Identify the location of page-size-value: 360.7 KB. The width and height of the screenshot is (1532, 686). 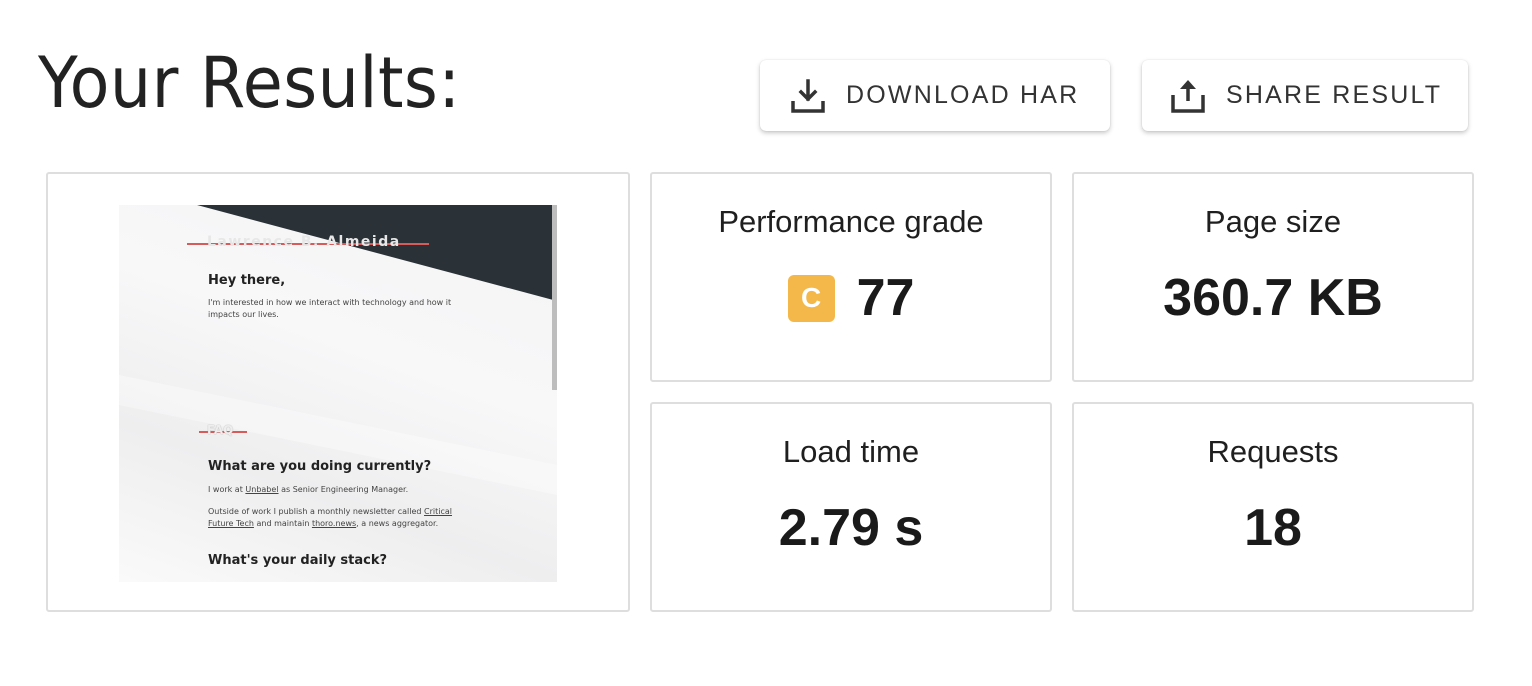
(1273, 298).